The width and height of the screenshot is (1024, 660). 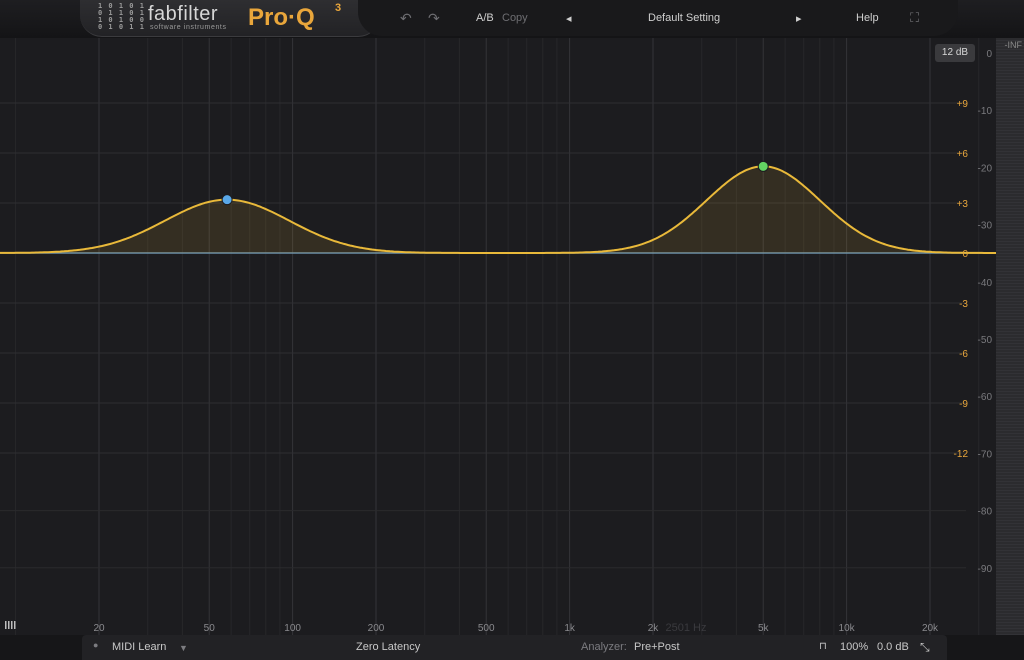 What do you see at coordinates (985, 569) in the screenshot?
I see `analyzer-label: -90` at bounding box center [985, 569].